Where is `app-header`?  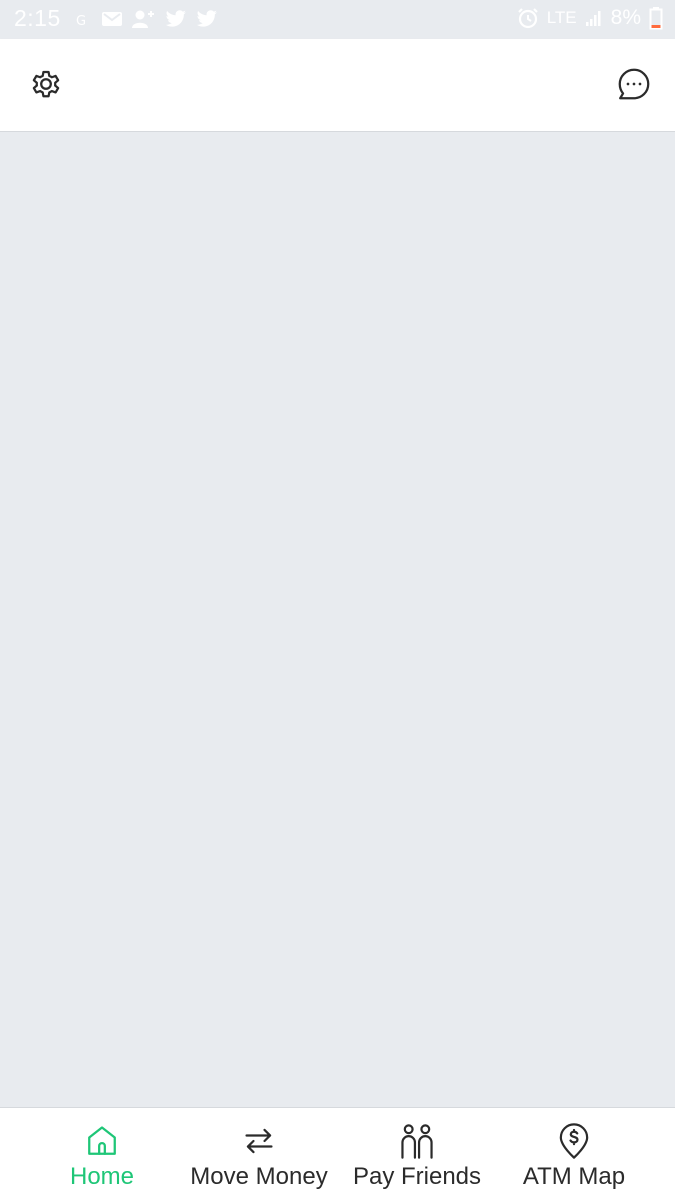
app-header is located at coordinates (337, 85).